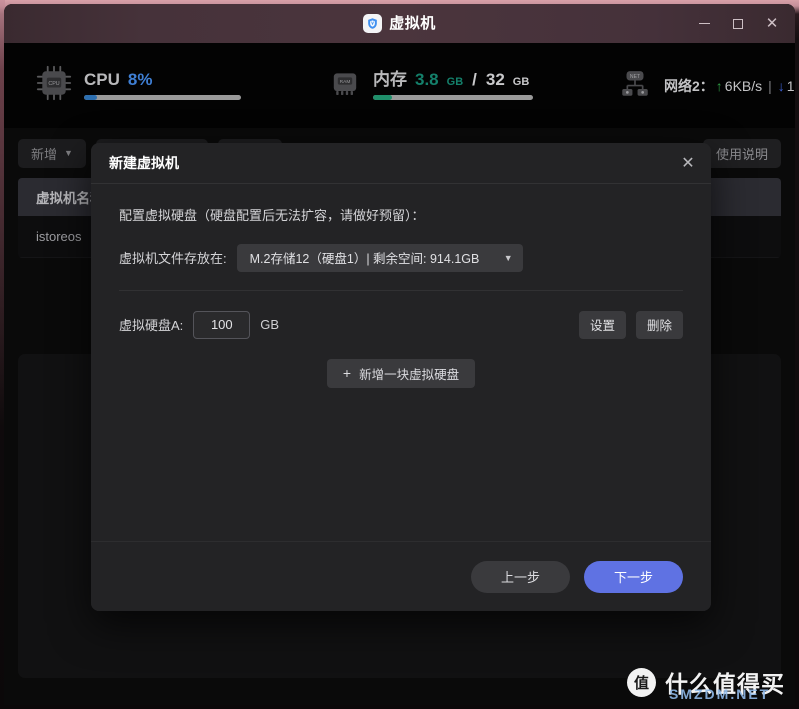 The image size is (799, 709). Describe the element at coordinates (401, 290) in the screenshot. I see `section-divider` at that location.